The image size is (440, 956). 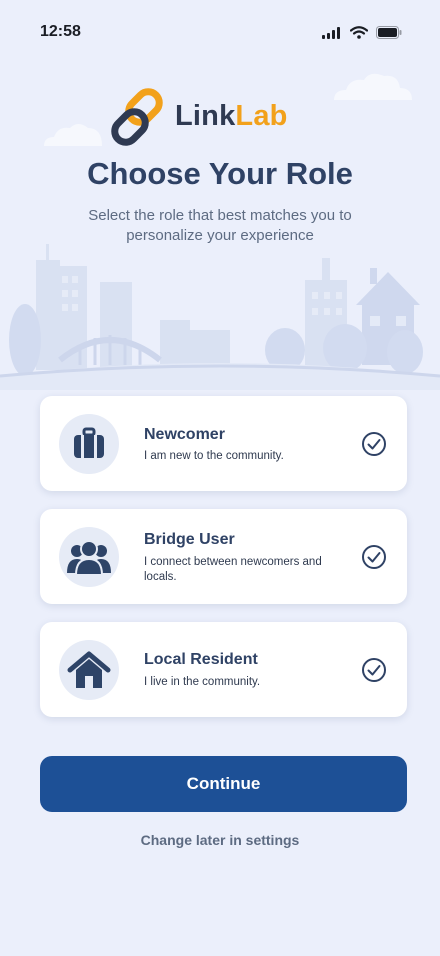 I want to click on page-title: Choose Your Role, so click(x=220, y=173).